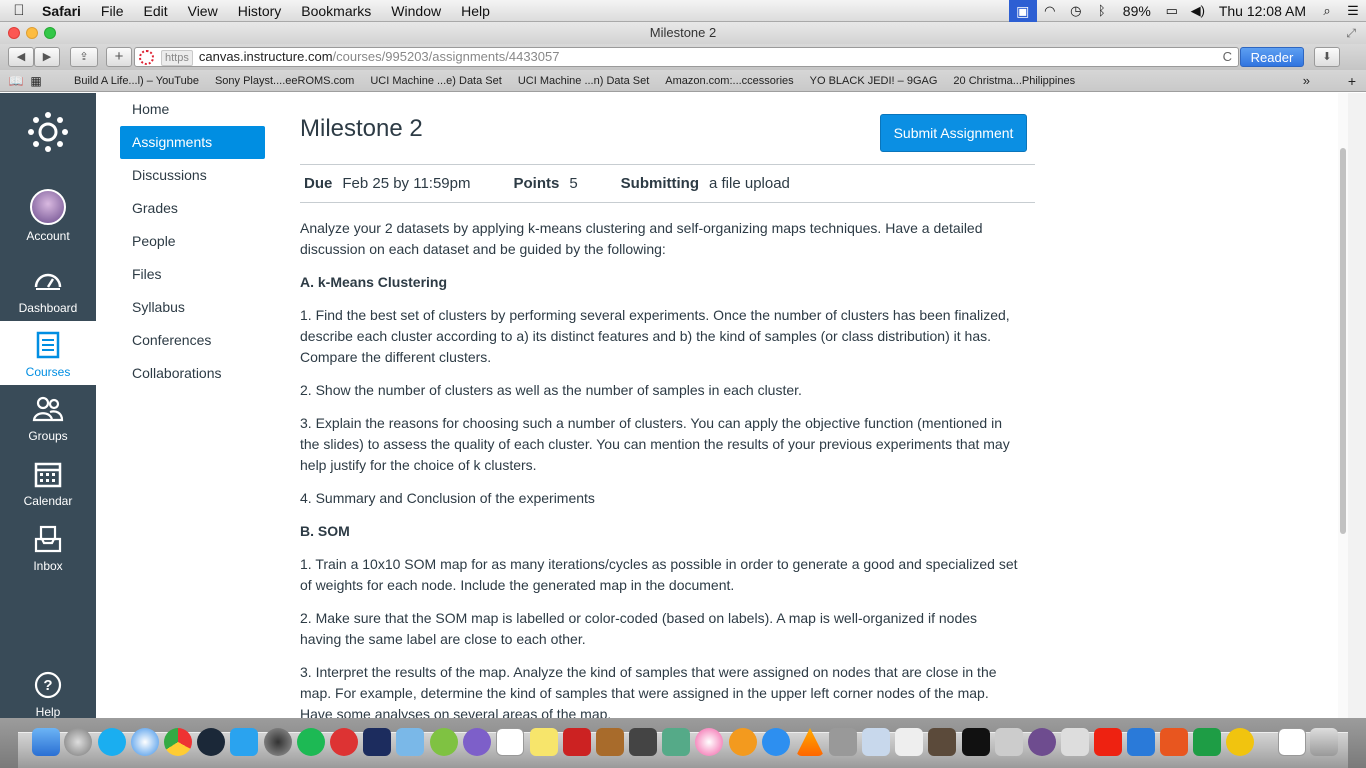 The image size is (1366, 768). Describe the element at coordinates (676, 742) in the screenshot. I see `iphoto-icon` at that location.